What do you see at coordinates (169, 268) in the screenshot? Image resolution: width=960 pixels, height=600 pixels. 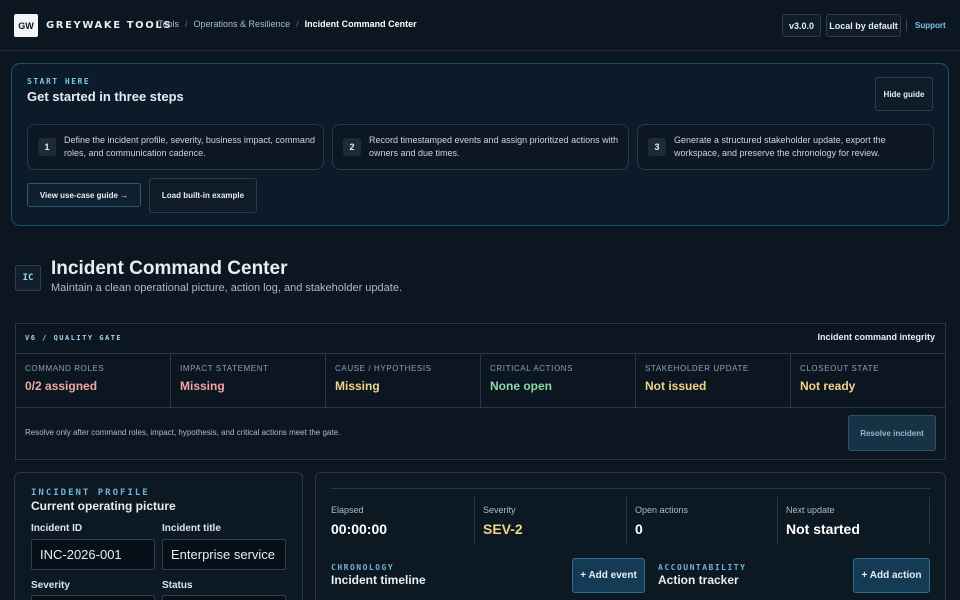 I see `page-title: Incident Command Center` at bounding box center [169, 268].